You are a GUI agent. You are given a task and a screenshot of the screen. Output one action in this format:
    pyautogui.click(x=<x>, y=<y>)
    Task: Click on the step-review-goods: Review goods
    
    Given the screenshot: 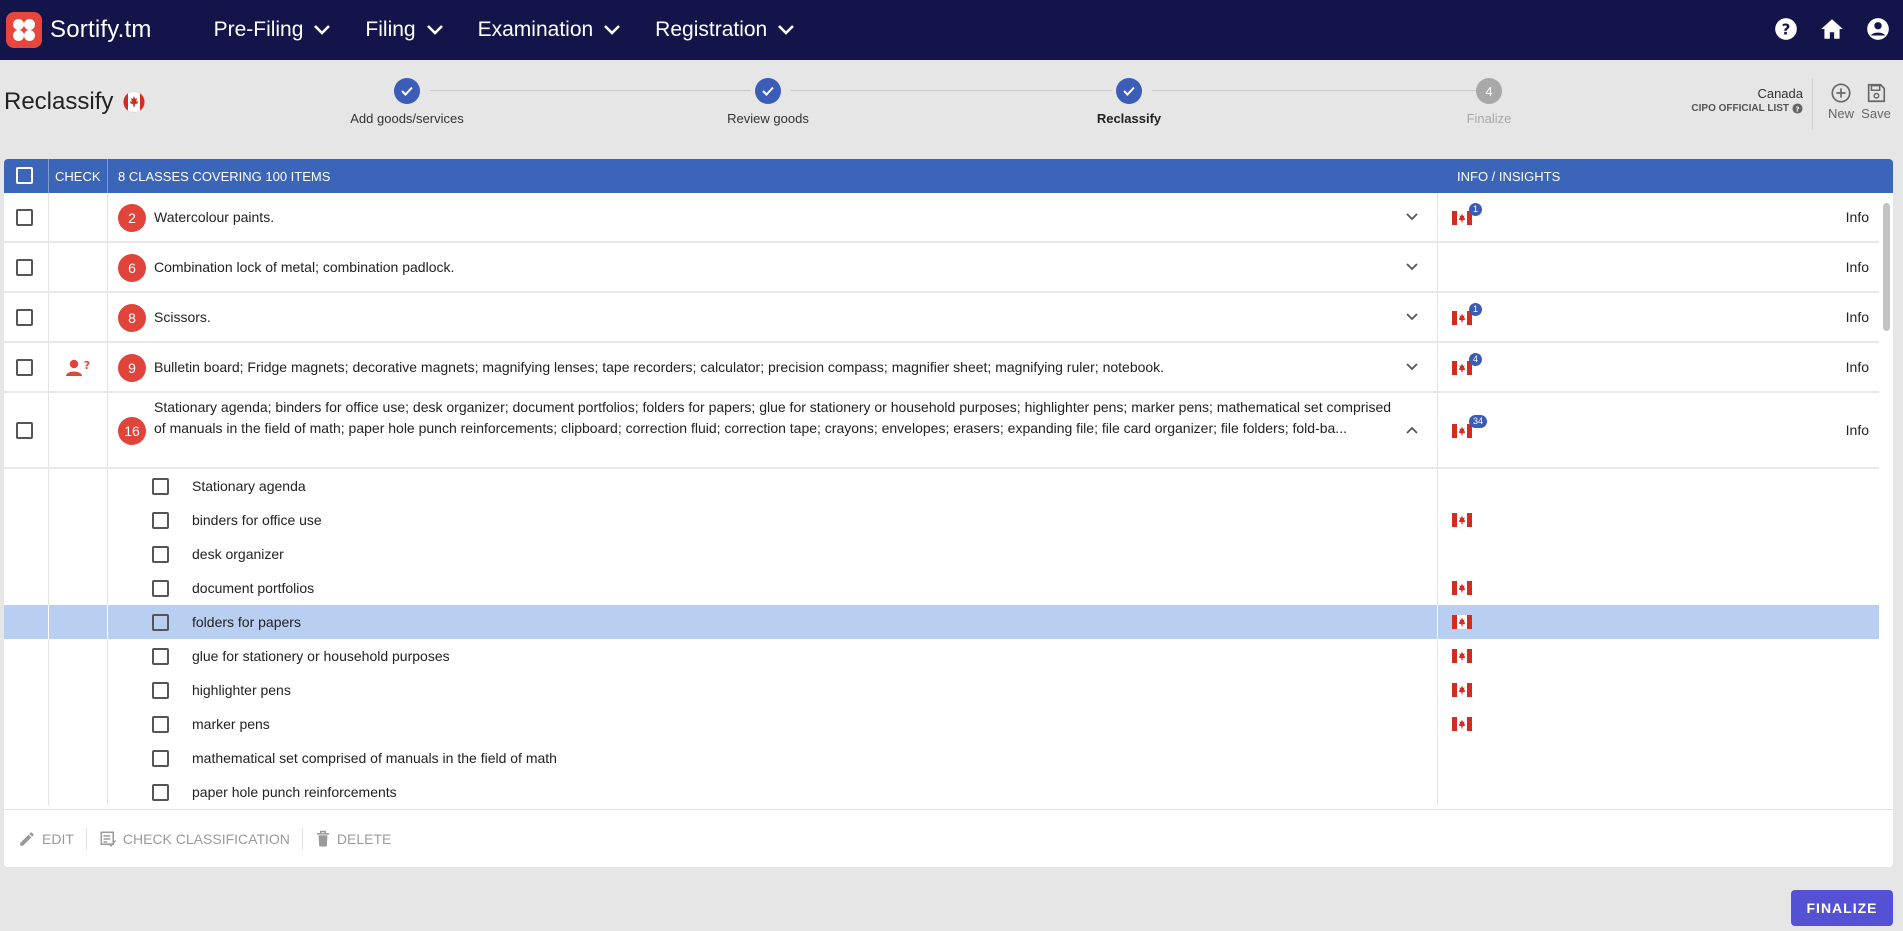 What is the action you would take?
    pyautogui.click(x=768, y=102)
    